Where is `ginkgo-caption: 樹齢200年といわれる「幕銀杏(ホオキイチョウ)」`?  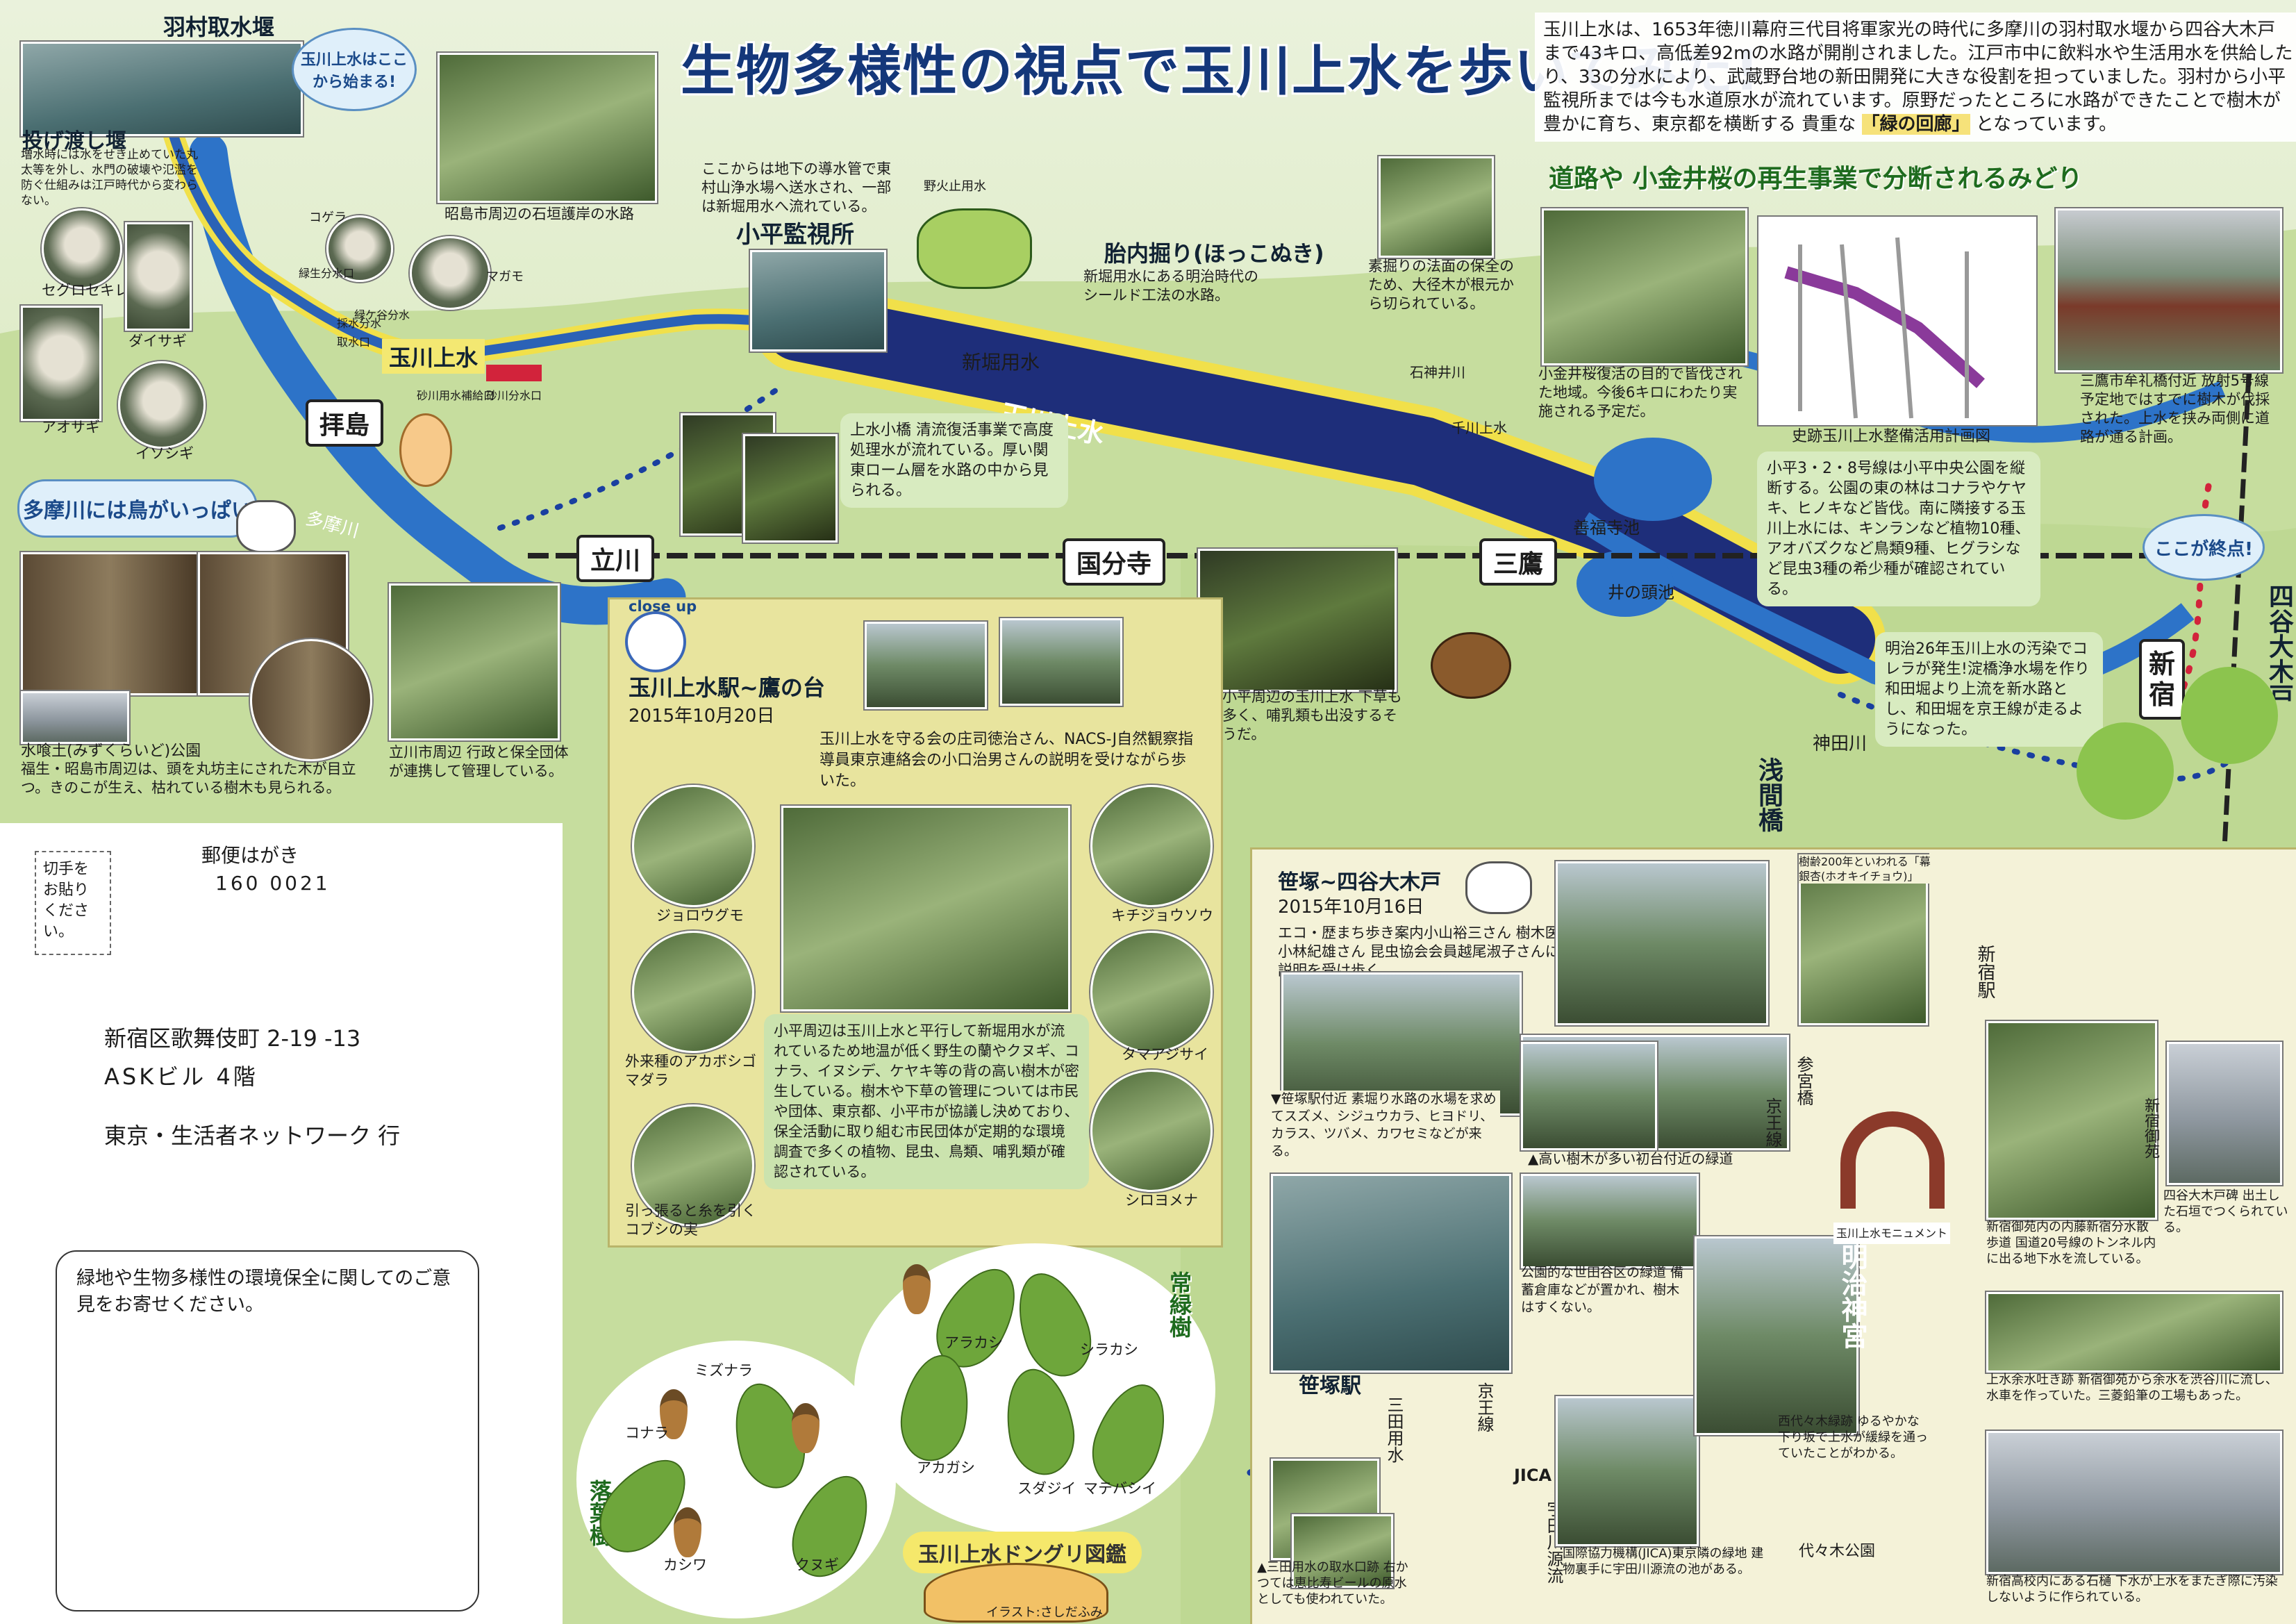 ginkgo-caption: 樹齢200年といわれる「幕銀杏(ホオキイチョウ)」 is located at coordinates (1869, 869).